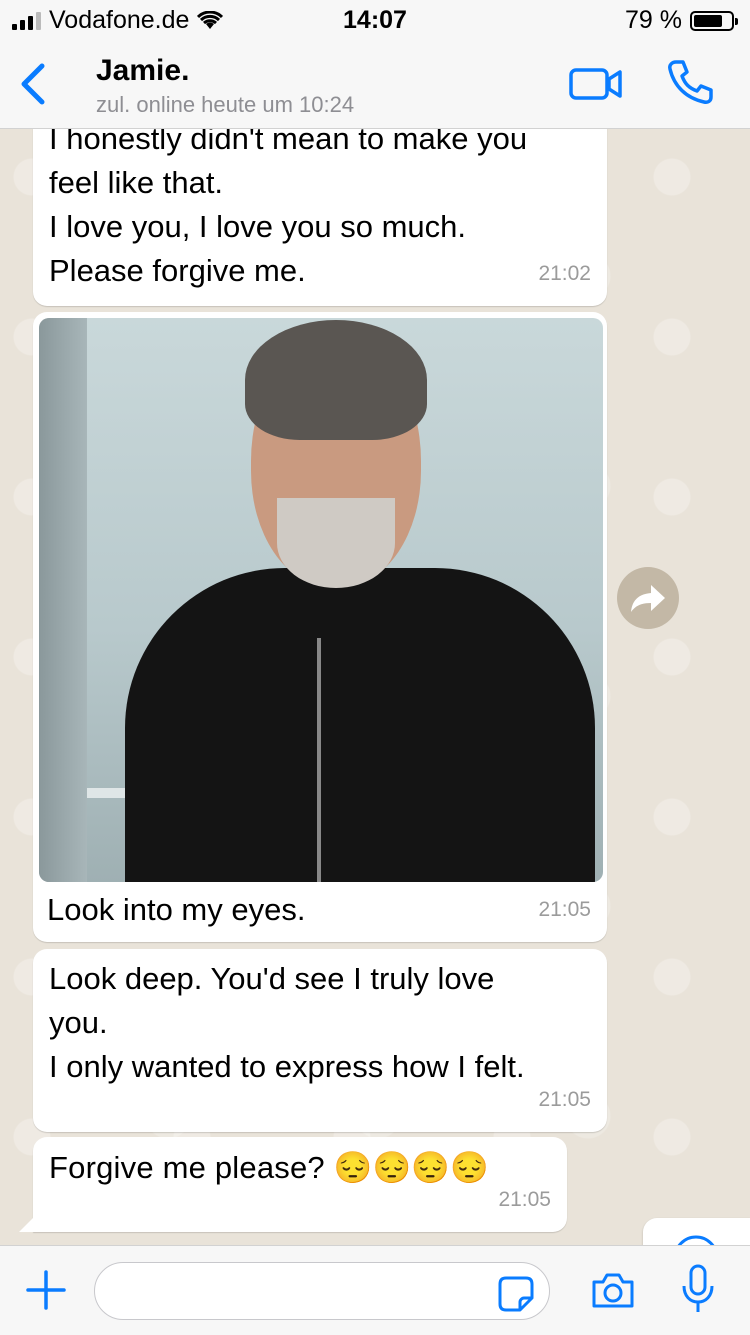 The height and width of the screenshot is (1335, 750). What do you see at coordinates (307, 1292) in the screenshot?
I see `message-input` at bounding box center [307, 1292].